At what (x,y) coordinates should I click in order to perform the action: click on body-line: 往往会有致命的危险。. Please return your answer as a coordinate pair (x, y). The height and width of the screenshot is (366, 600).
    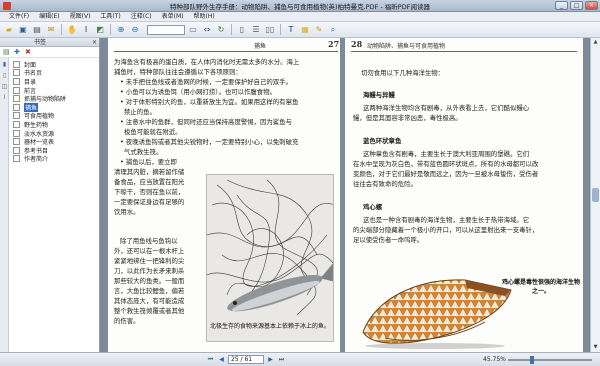
    Looking at the image, I should click on (385, 184).